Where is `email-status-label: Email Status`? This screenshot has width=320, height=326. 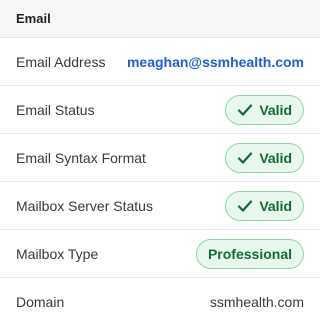 email-status-label: Email Status is located at coordinates (55, 109).